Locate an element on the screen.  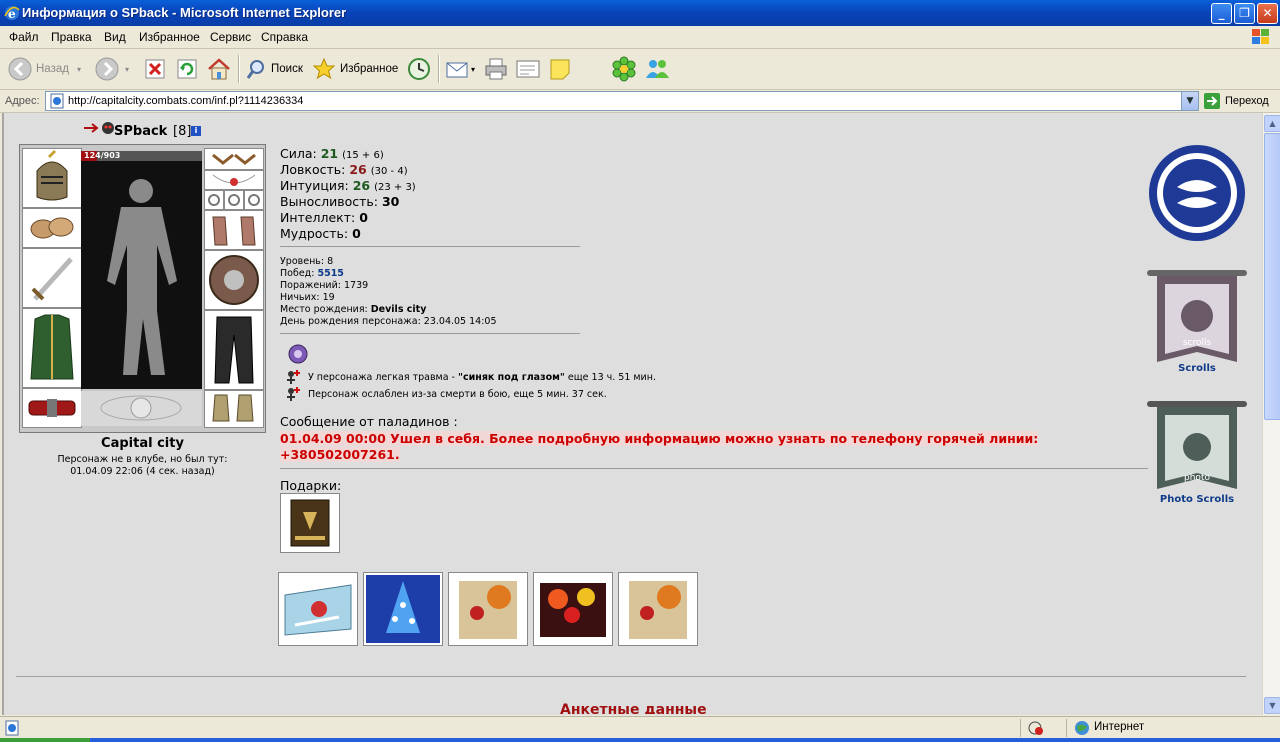
fist-emblem-icon is located at coordinates (141, 408).